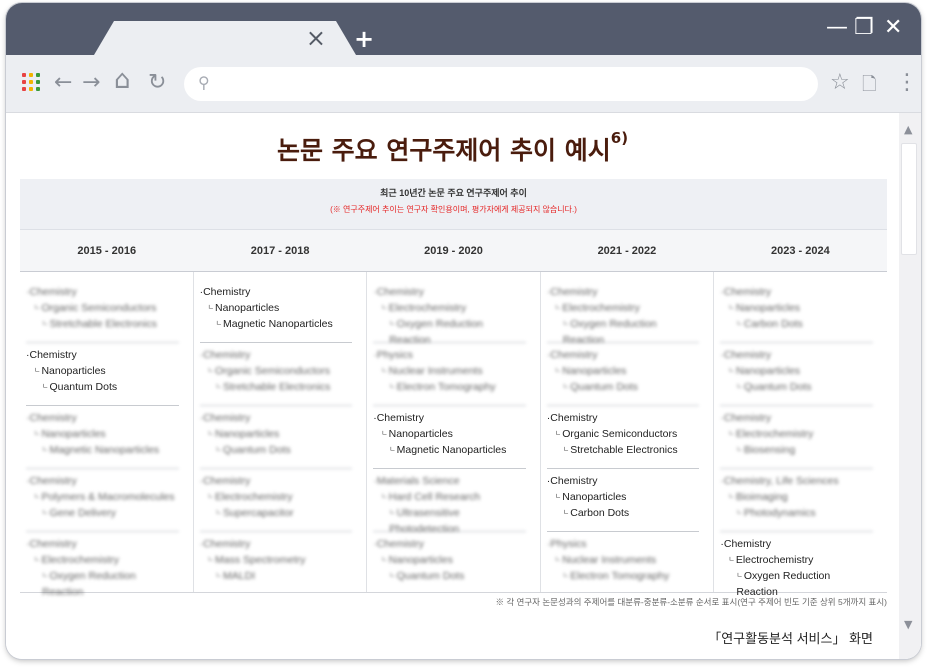  I want to click on topic-major: Materials Science, so click(449, 481).